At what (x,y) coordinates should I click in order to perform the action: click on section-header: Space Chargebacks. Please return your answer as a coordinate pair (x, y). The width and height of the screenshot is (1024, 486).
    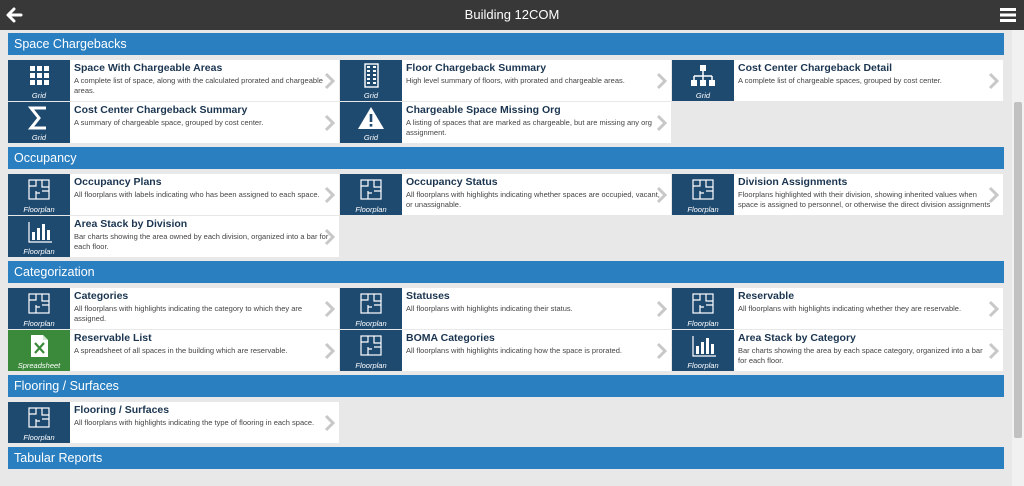
    Looking at the image, I should click on (506, 44).